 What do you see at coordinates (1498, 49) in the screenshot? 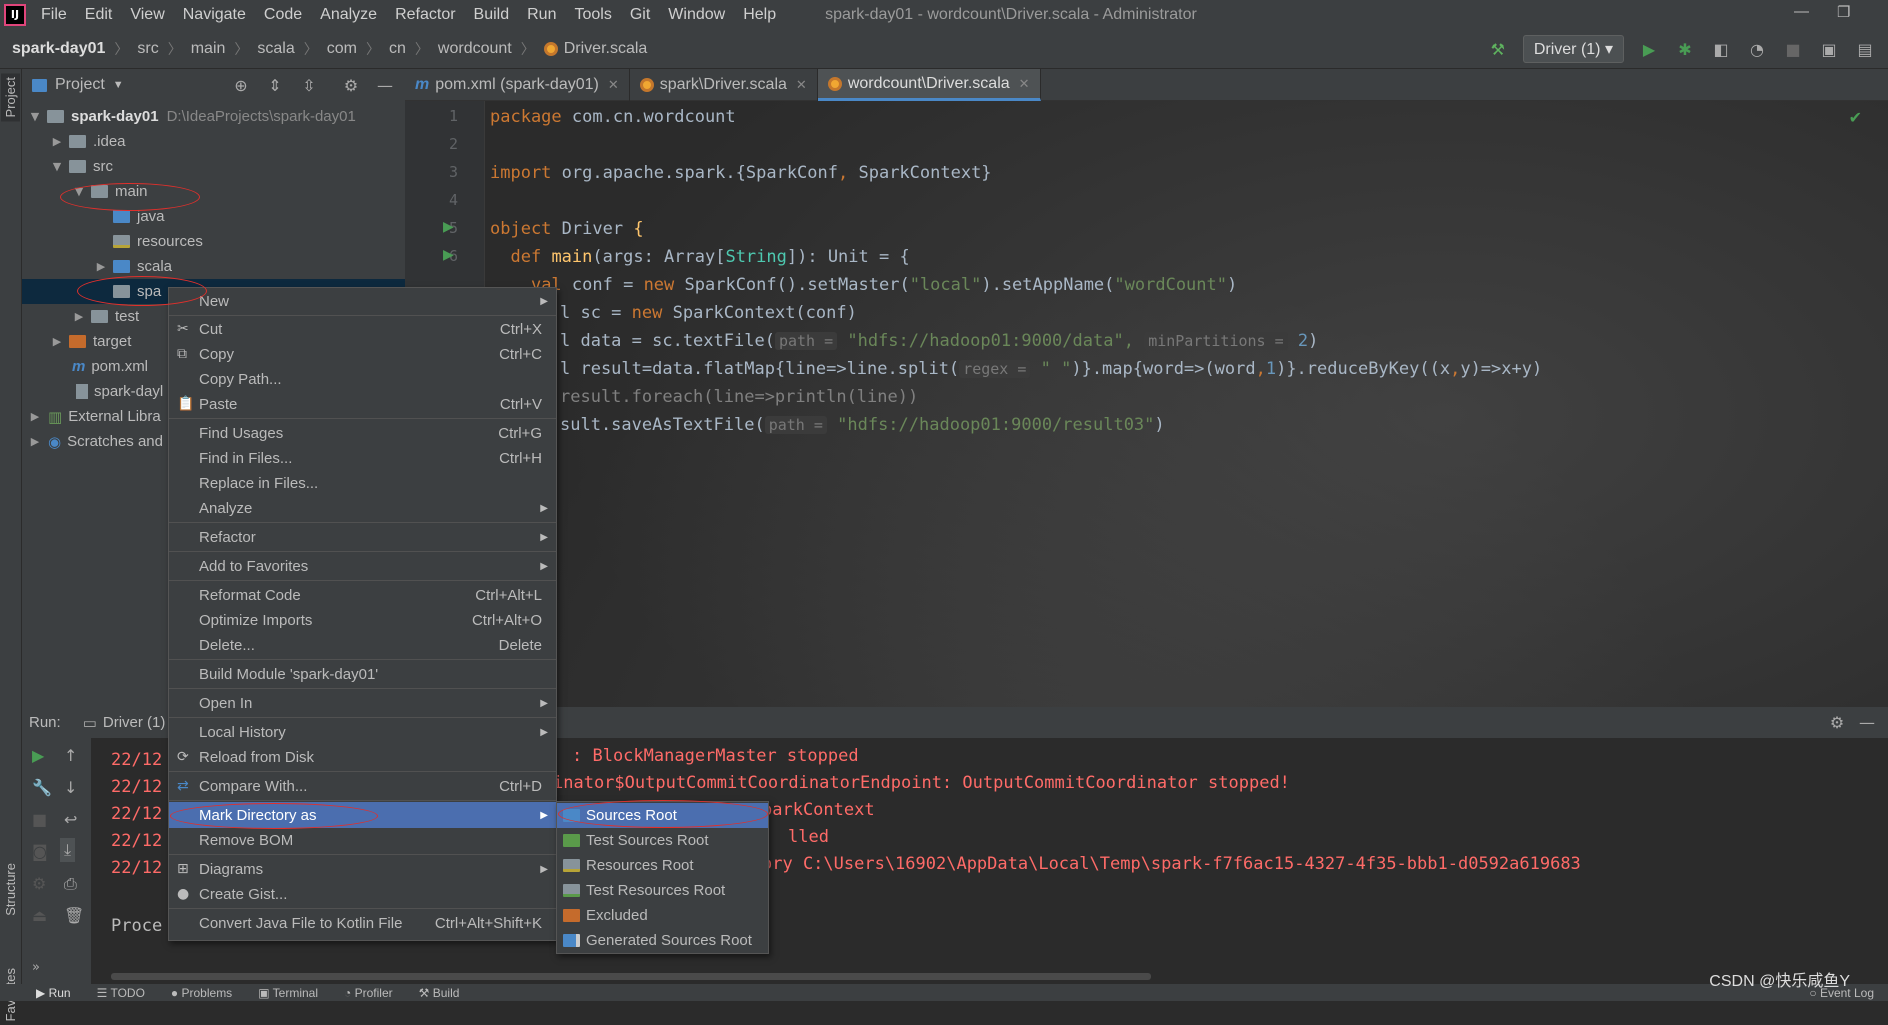
I see `build-hammer-icon: ⚒` at bounding box center [1498, 49].